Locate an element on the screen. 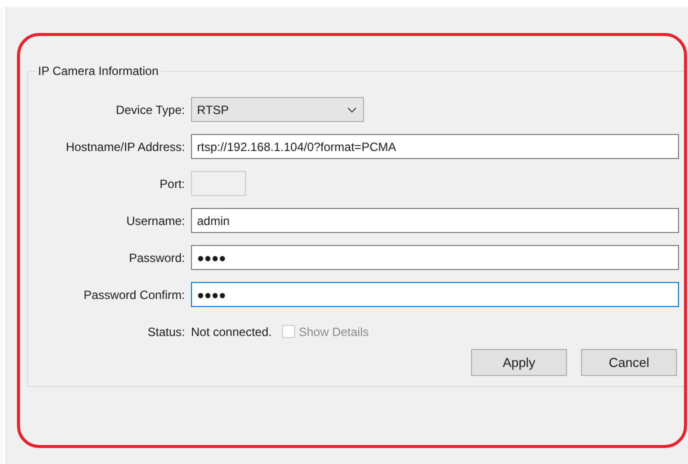 Image resolution: width=688 pixels, height=464 pixels. status-label: Status: is located at coordinates (166, 331).